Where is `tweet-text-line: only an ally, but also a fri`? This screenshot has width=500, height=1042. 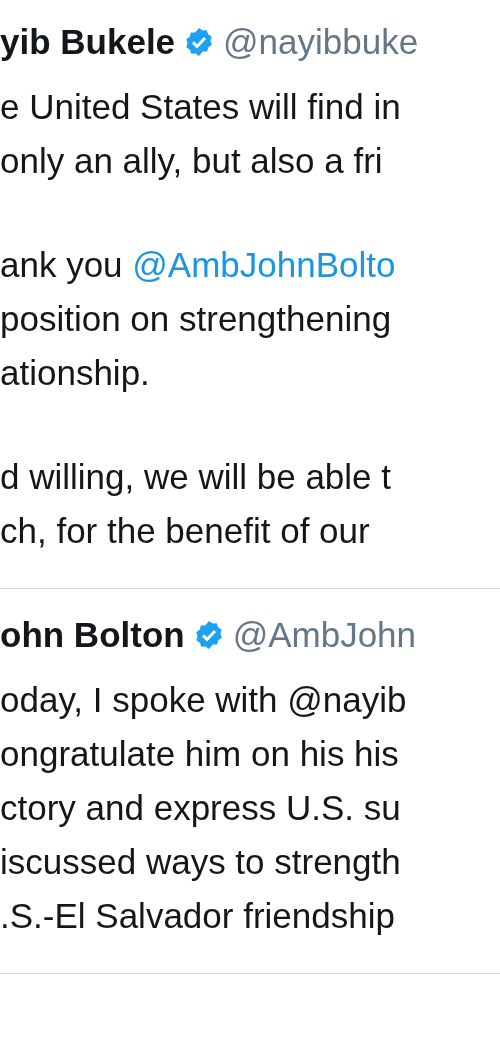
tweet-text-line: only an ally, but also a fri is located at coordinates (192, 161).